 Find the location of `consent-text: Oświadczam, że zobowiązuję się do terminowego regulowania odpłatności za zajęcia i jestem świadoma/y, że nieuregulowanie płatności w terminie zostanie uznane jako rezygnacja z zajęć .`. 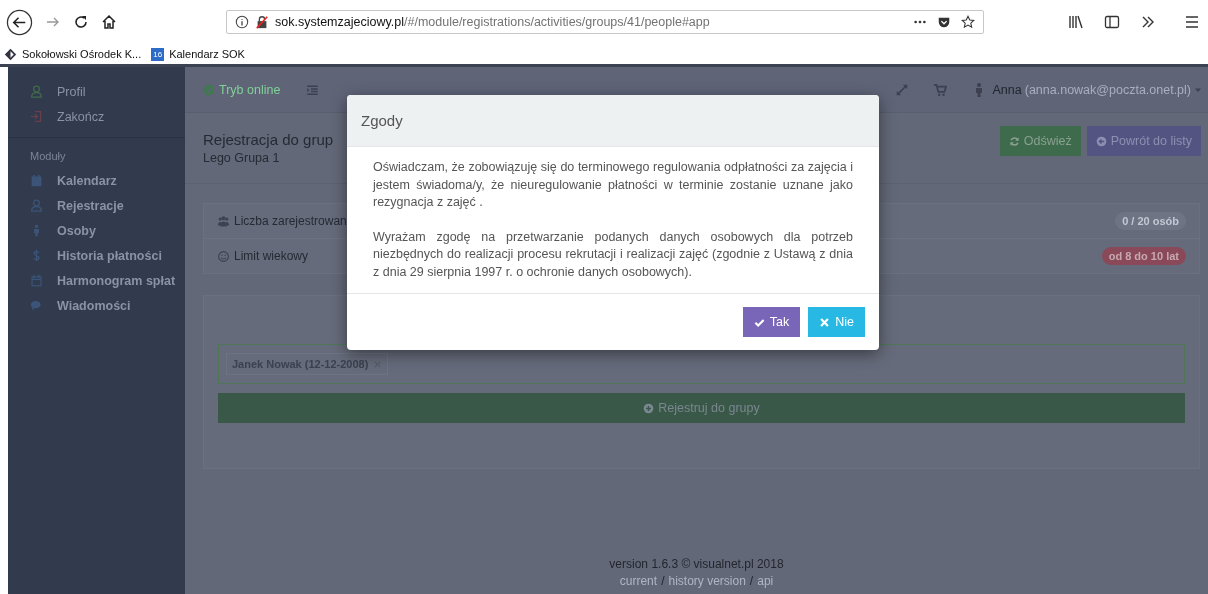

consent-text: Oświadczam, że zobowiązuję się do terminowego regulowania odpłatności za zajęcia i jestem świadoma/y, że nieuregulowanie płatności w terminie zostanie uznane jako rezygnacja z zajęć . is located at coordinates (613, 185).